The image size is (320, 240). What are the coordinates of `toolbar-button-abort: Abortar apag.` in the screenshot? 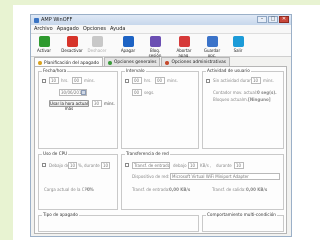 It's located at (184, 47).